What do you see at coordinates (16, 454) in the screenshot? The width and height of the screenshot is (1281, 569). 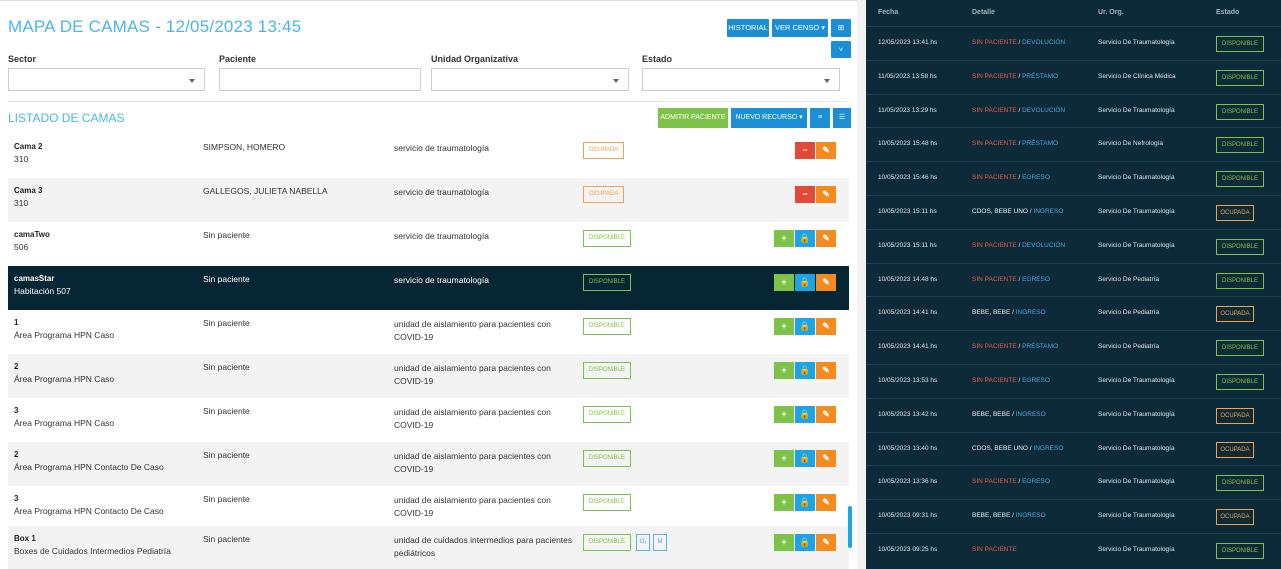 I see `cama-name: 2` at bounding box center [16, 454].